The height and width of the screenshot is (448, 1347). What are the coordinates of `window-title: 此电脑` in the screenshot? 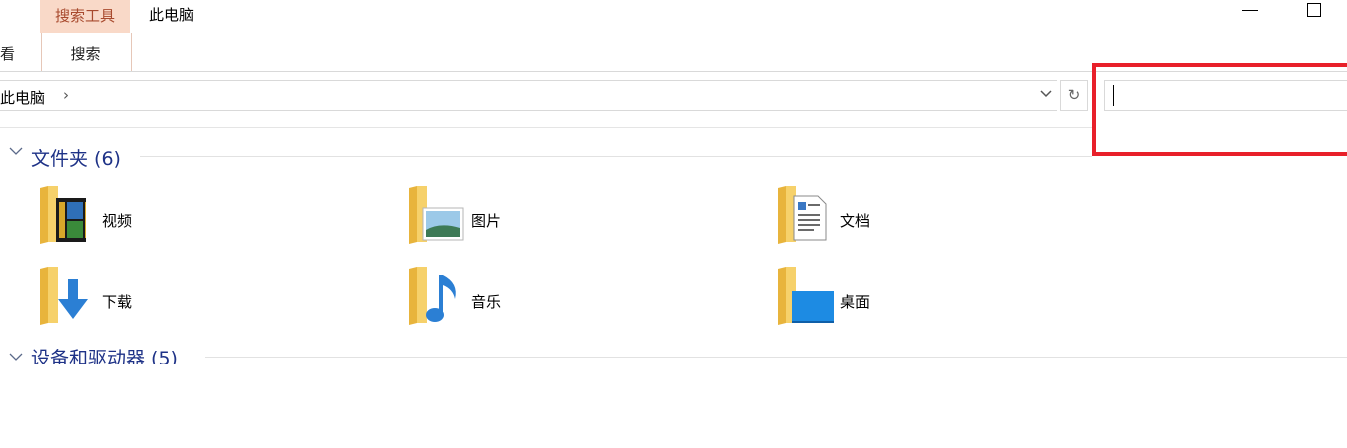 It's located at (172, 15).